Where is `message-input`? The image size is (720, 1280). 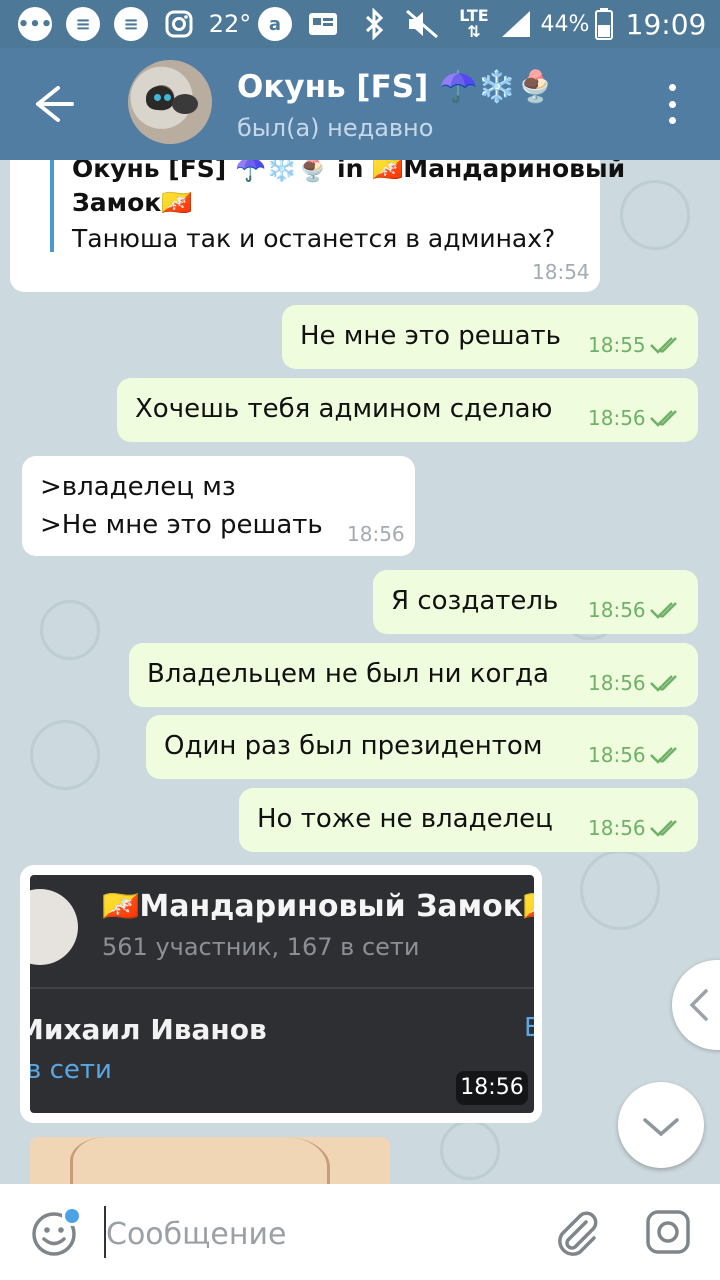 message-input is located at coordinates (316, 1234).